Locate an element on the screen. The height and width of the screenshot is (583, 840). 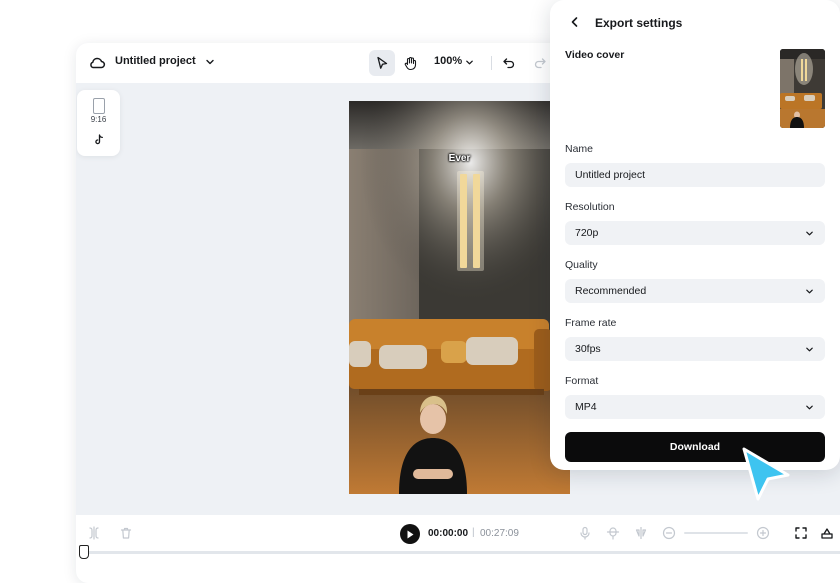
timeline-zoom-slider is located at coordinates (716, 533).